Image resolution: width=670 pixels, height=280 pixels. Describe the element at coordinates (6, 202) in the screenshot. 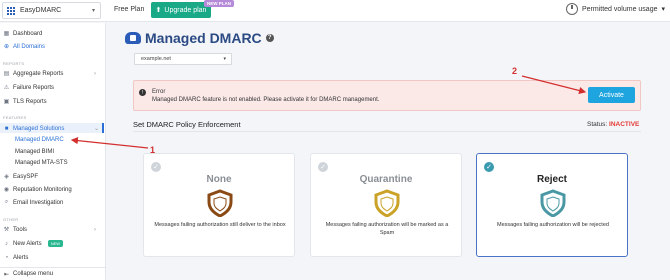

I see `search-icon: ⌕` at that location.